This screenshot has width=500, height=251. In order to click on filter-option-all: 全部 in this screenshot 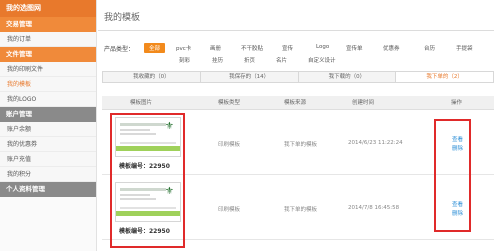, I will do `click(155, 48)`.